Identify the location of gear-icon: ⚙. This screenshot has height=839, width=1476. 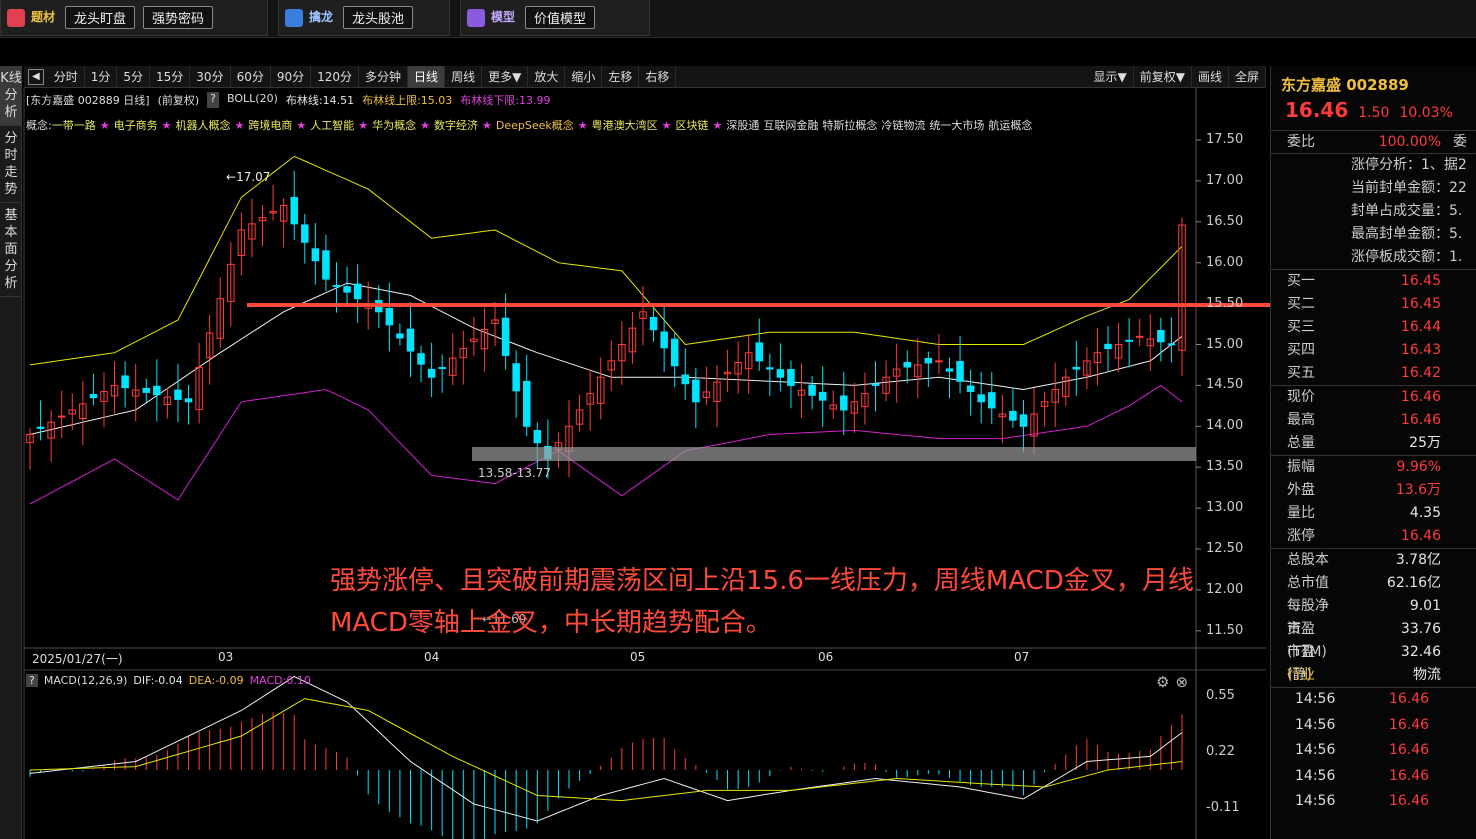
(1162, 682).